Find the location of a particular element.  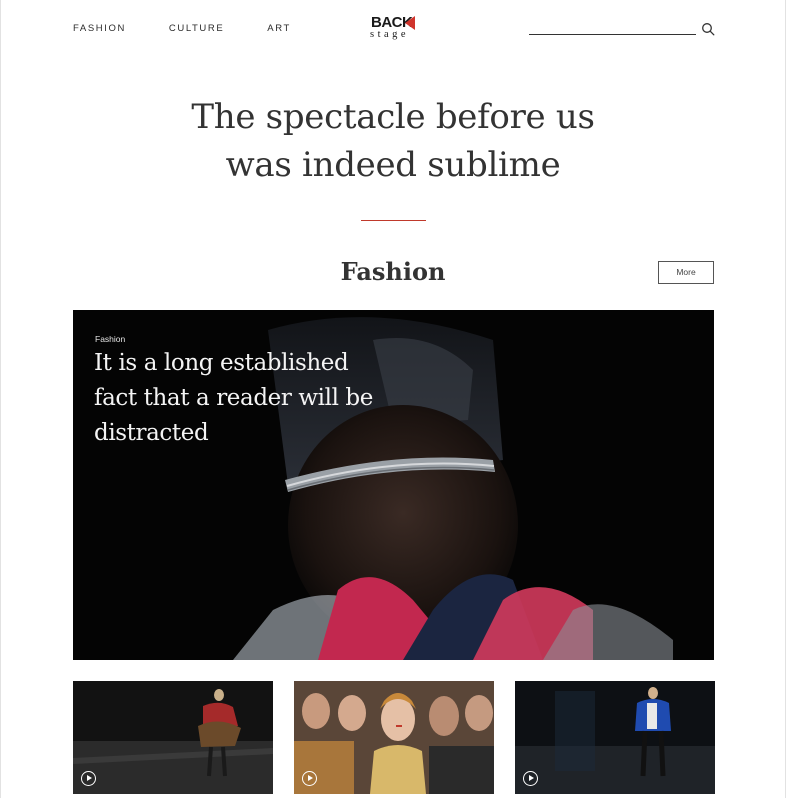

nav-art: ART is located at coordinates (279, 28).